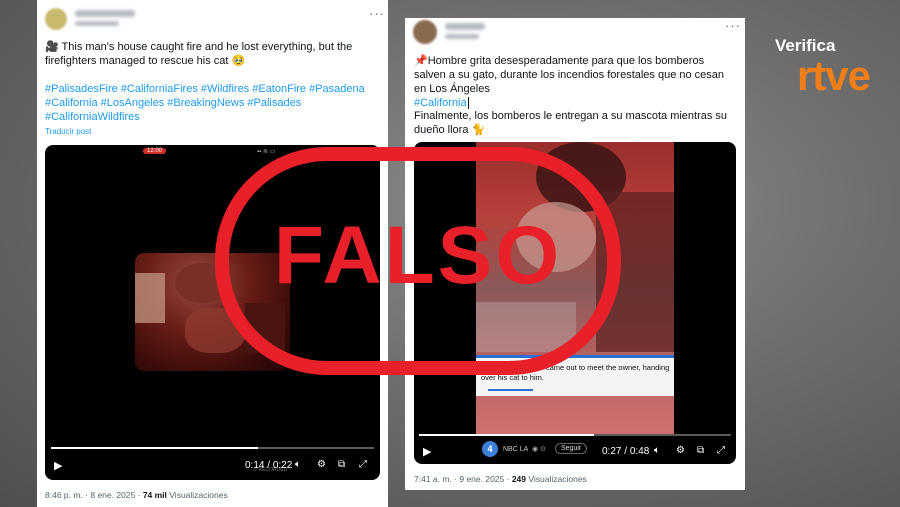  Describe the element at coordinates (97, 23) in the screenshot. I see `tweet1-handle-blurred` at that location.